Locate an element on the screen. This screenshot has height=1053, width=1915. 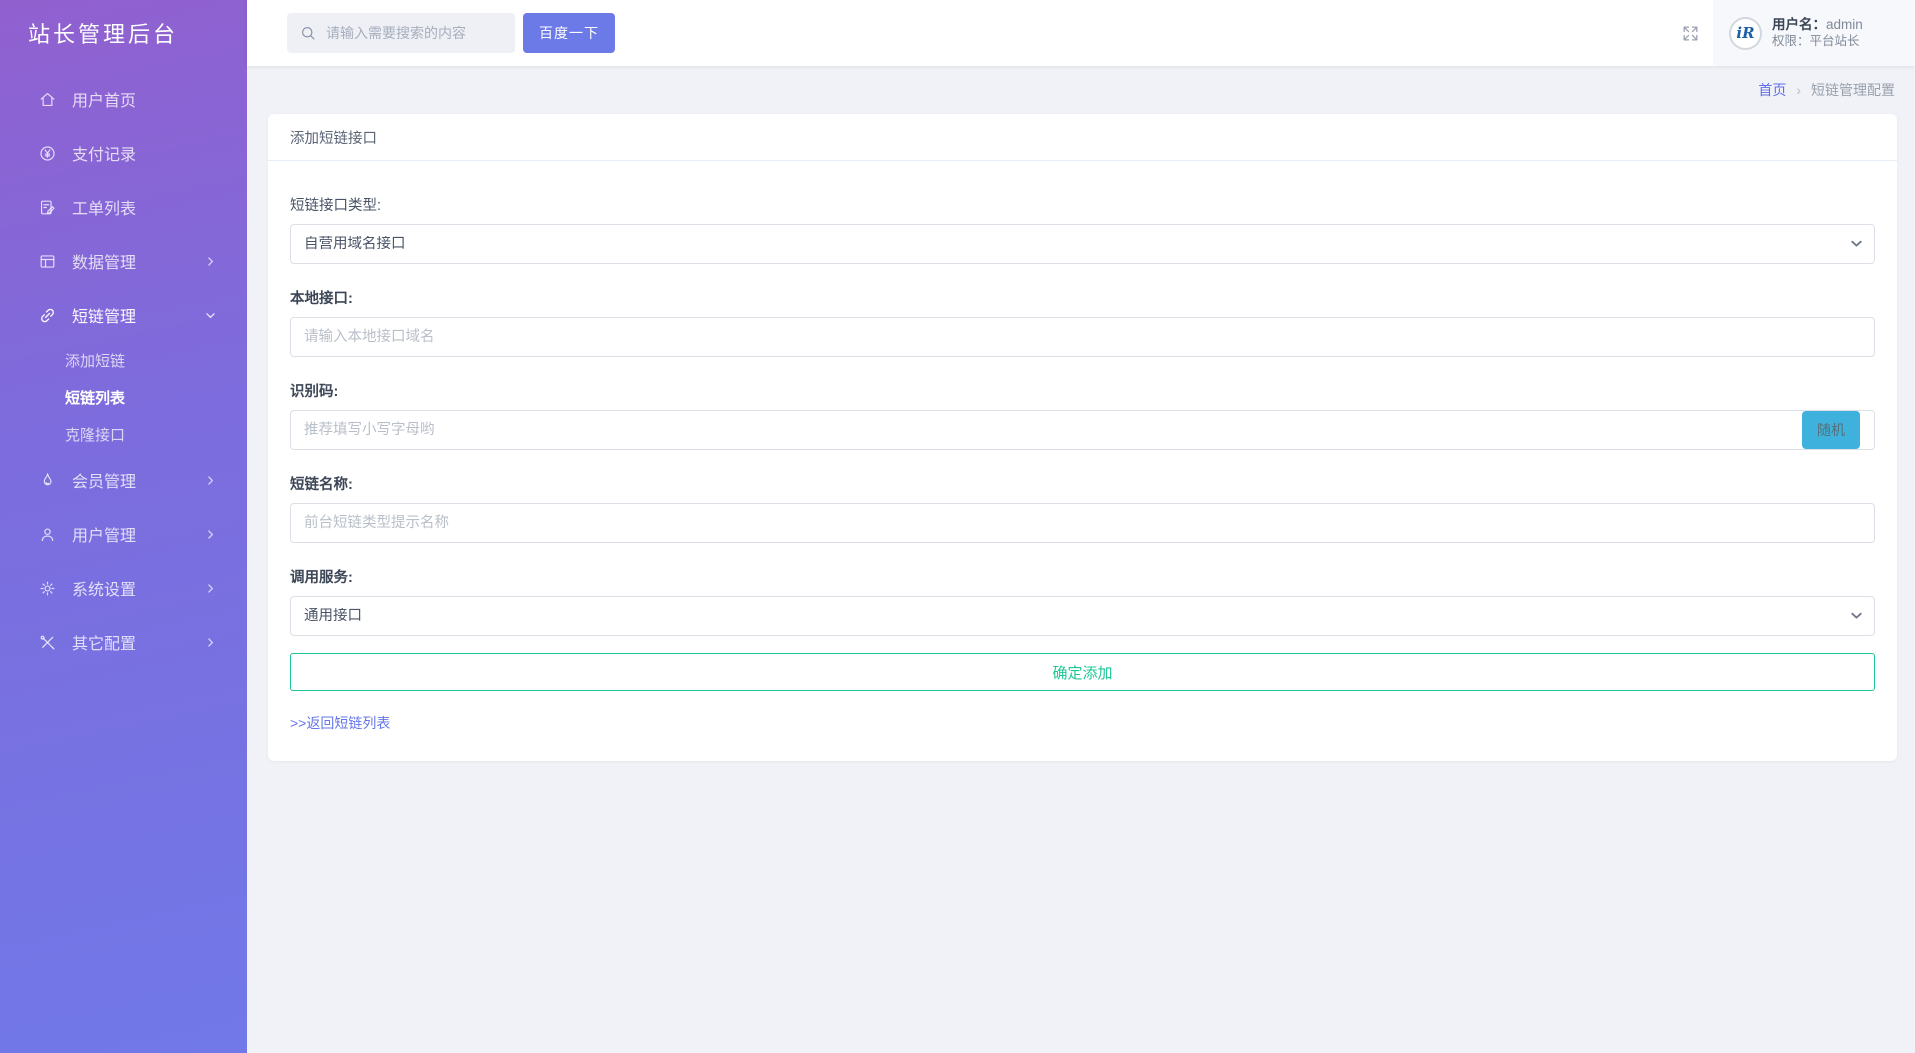
submenu-item-label: 克隆接口 is located at coordinates (95, 435).